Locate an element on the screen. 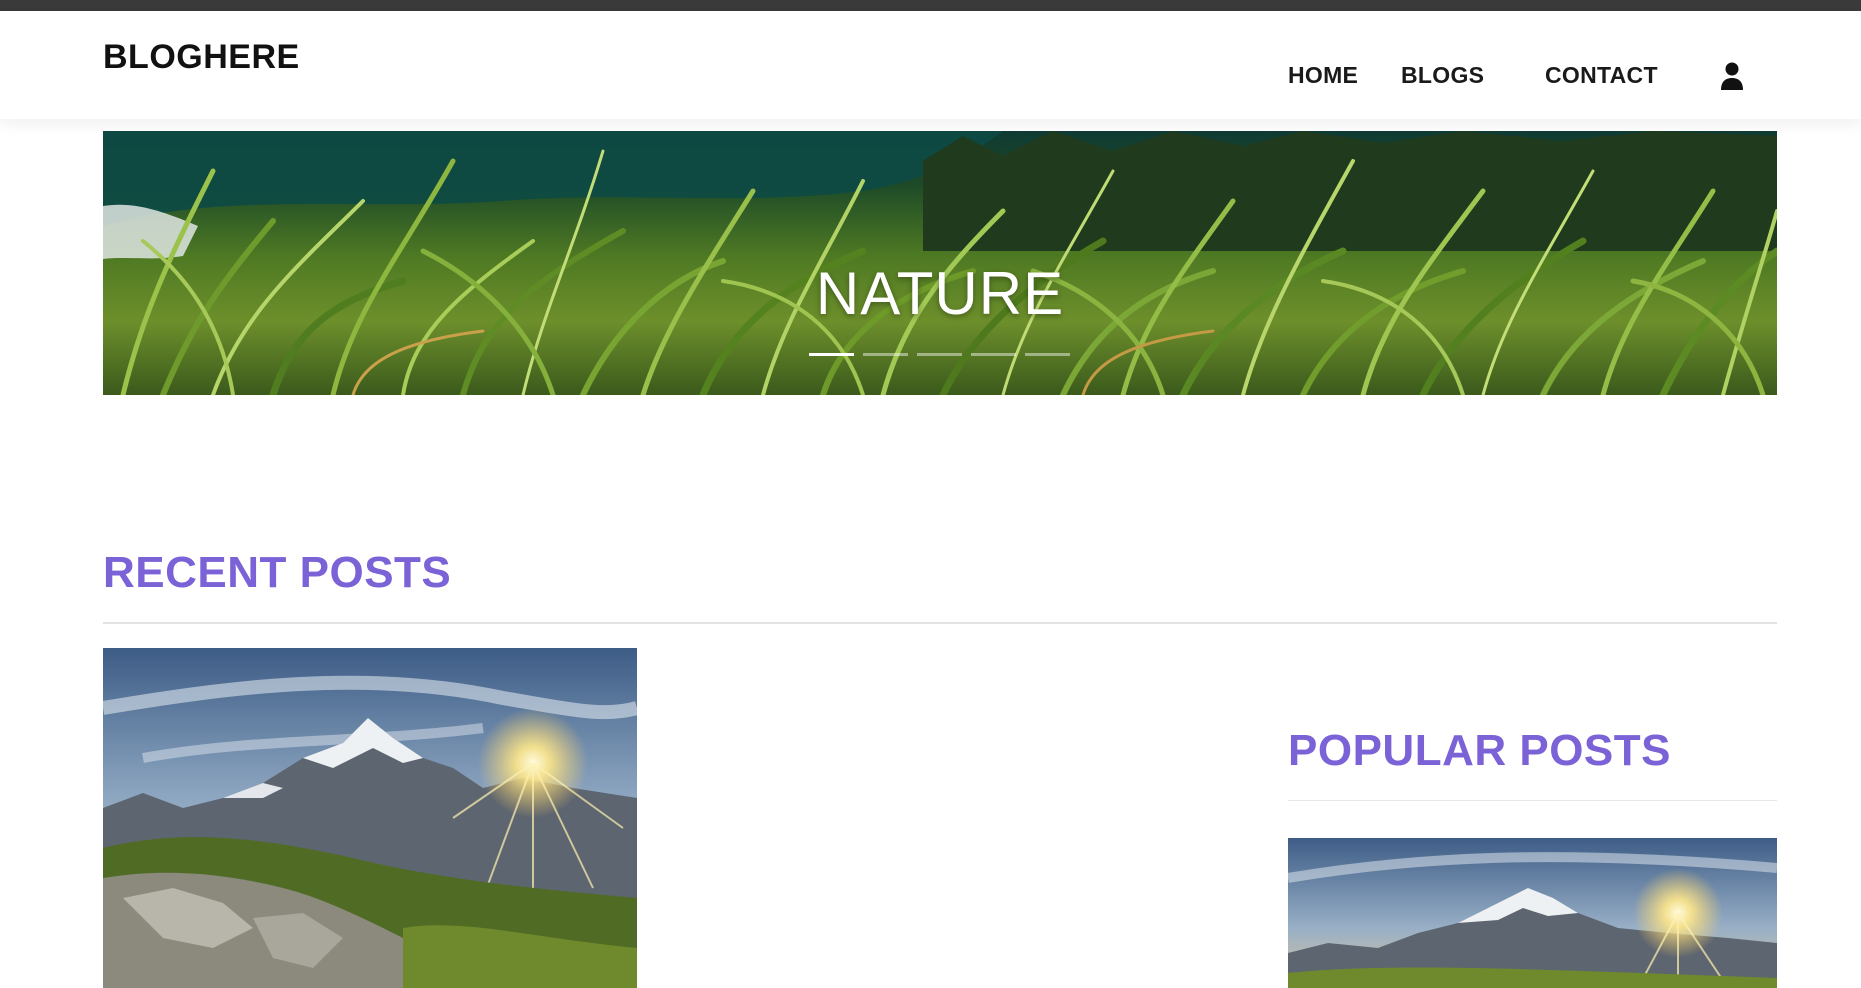 The height and width of the screenshot is (988, 1861). carousel-indicators is located at coordinates (939, 354).